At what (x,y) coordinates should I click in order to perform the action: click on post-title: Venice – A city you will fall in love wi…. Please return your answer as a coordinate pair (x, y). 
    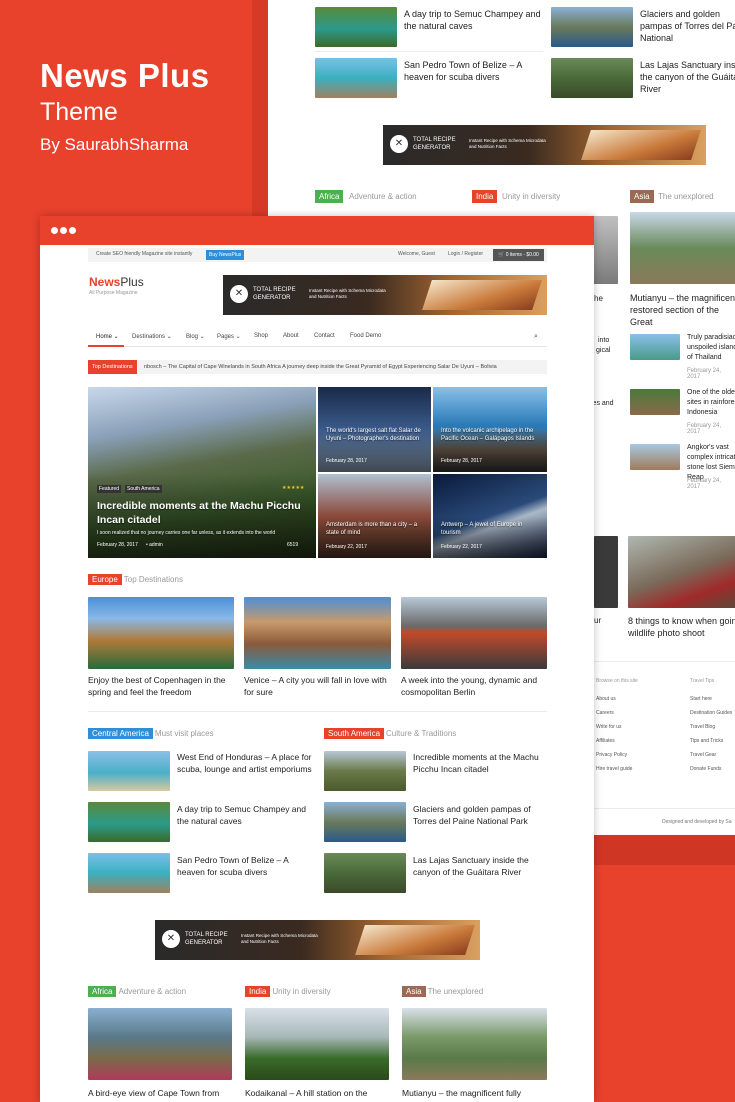
    Looking at the image, I should click on (318, 686).